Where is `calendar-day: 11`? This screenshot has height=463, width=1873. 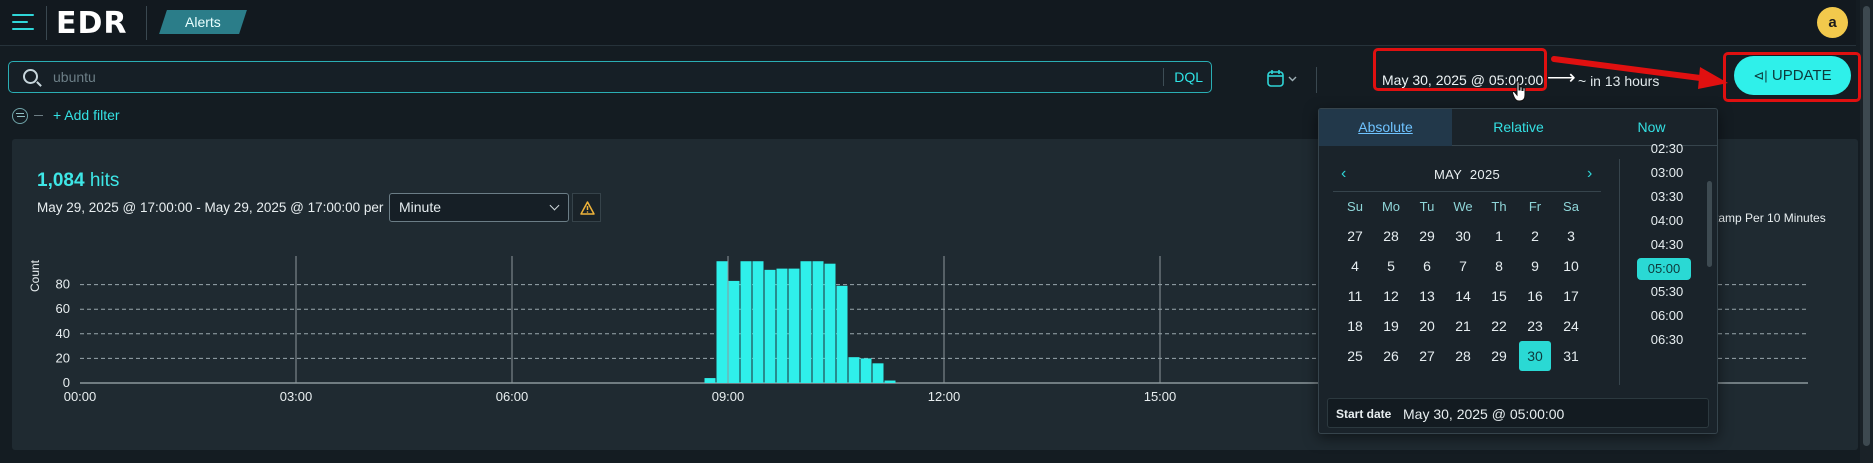 calendar-day: 11 is located at coordinates (1355, 296).